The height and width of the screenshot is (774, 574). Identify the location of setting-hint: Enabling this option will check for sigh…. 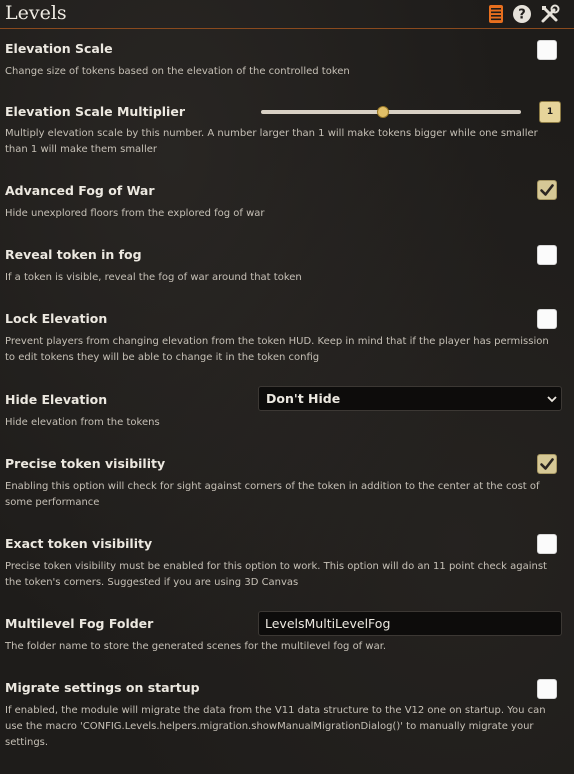
(272, 494).